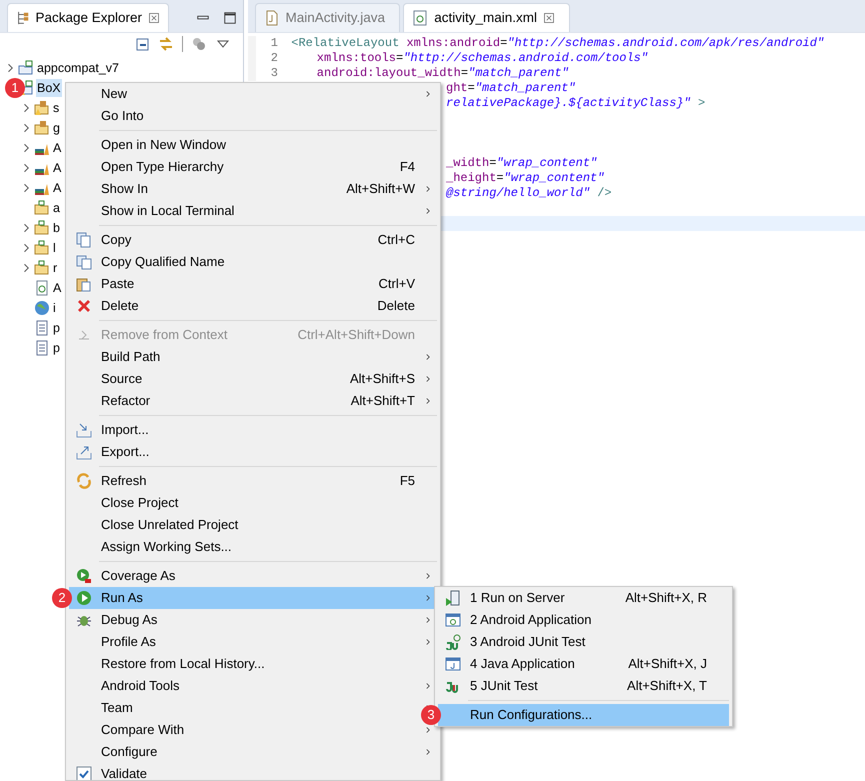  What do you see at coordinates (253, 598) in the screenshot?
I see `menu-item: Run As` at bounding box center [253, 598].